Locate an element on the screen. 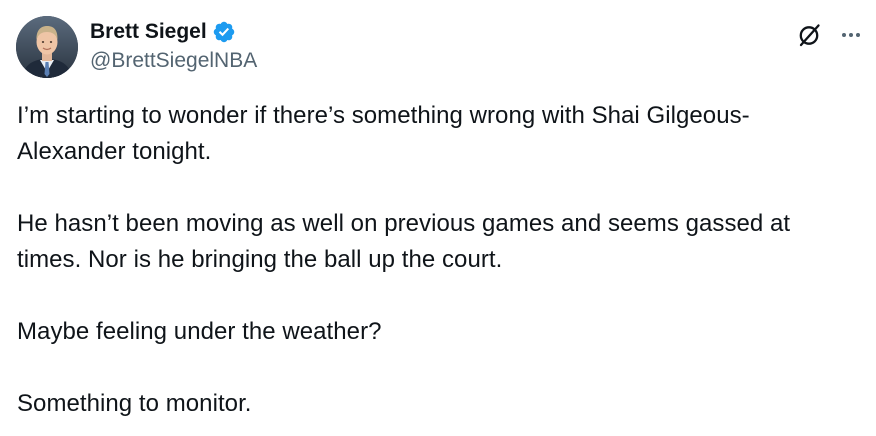 Image resolution: width=876 pixels, height=436 pixels. tweet-paragraph: Something to monitor. is located at coordinates (442, 404).